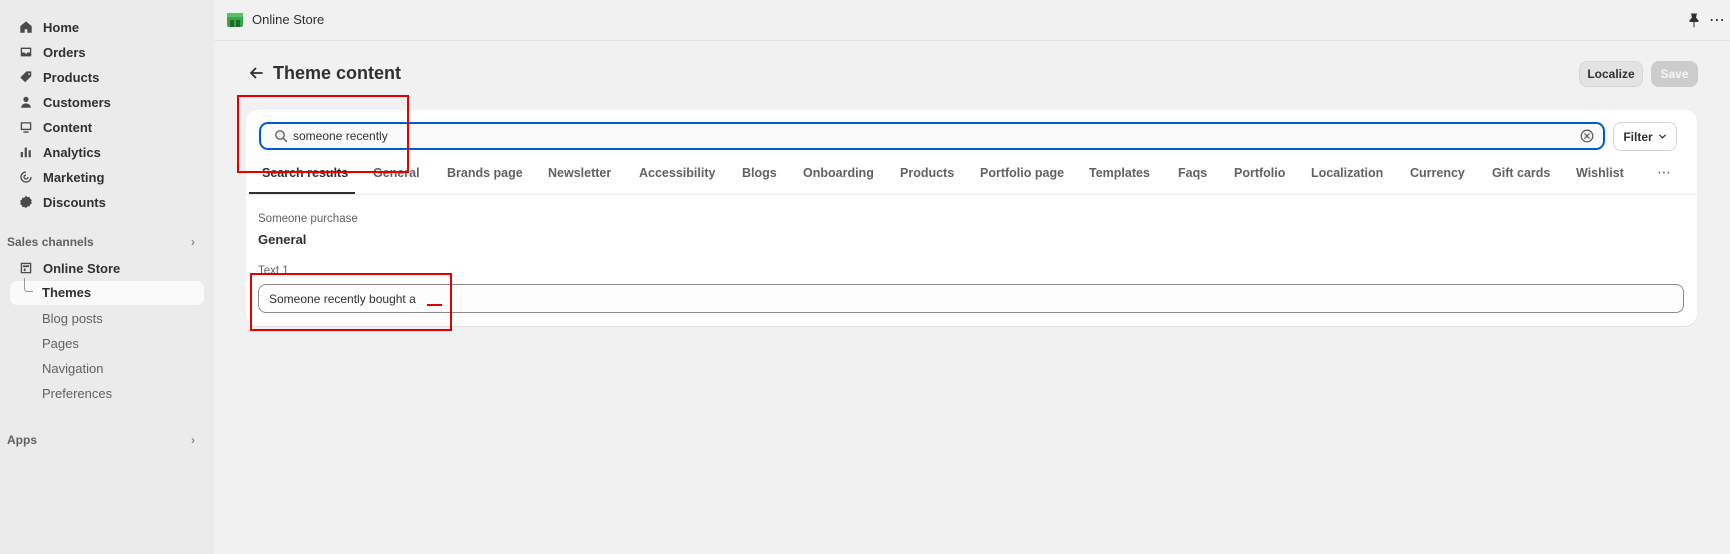 The height and width of the screenshot is (554, 1730). What do you see at coordinates (25, 268) in the screenshot?
I see `store-icon` at bounding box center [25, 268].